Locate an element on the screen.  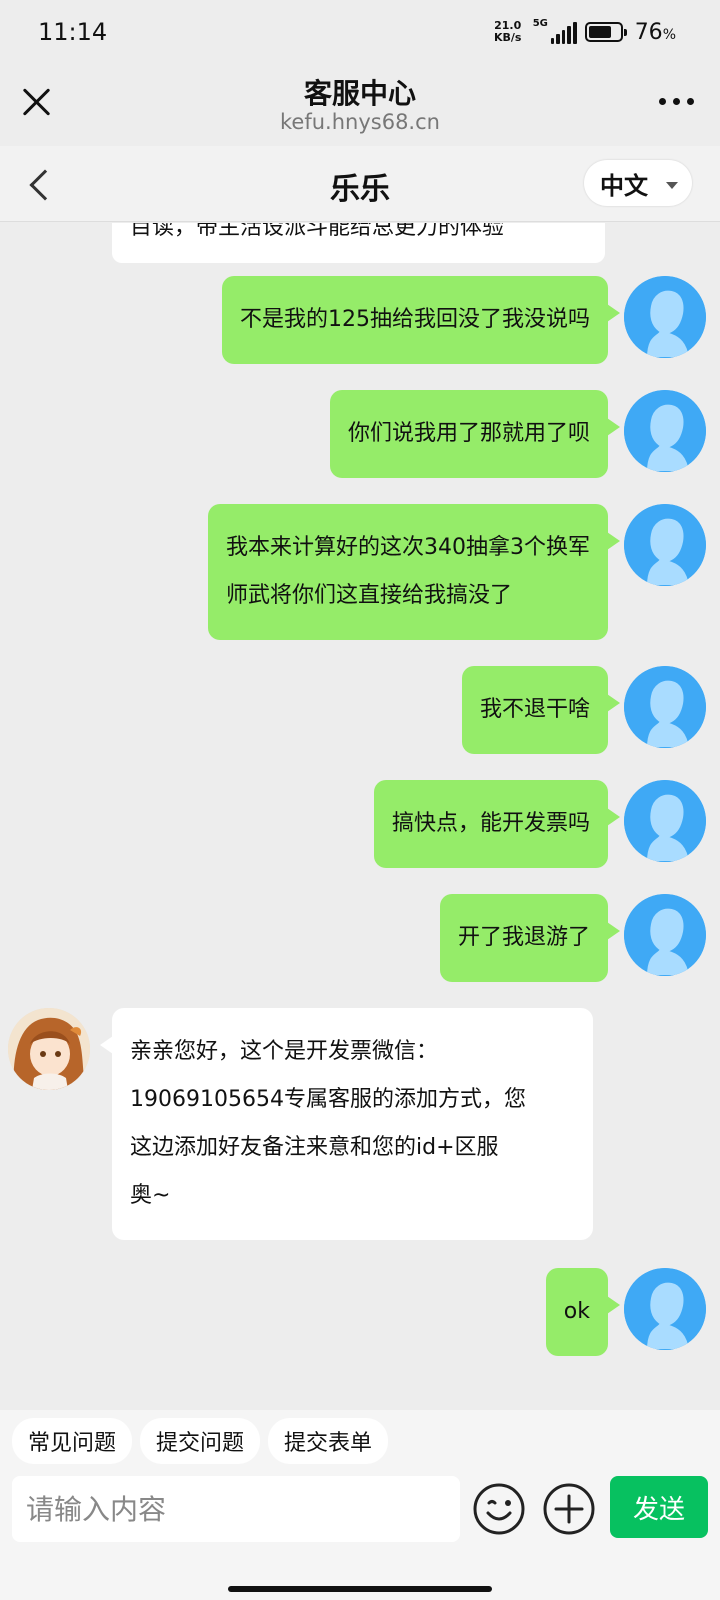
quick-actions: 常见问题 提交问题 提交表单 is located at coordinates (200, 1441).